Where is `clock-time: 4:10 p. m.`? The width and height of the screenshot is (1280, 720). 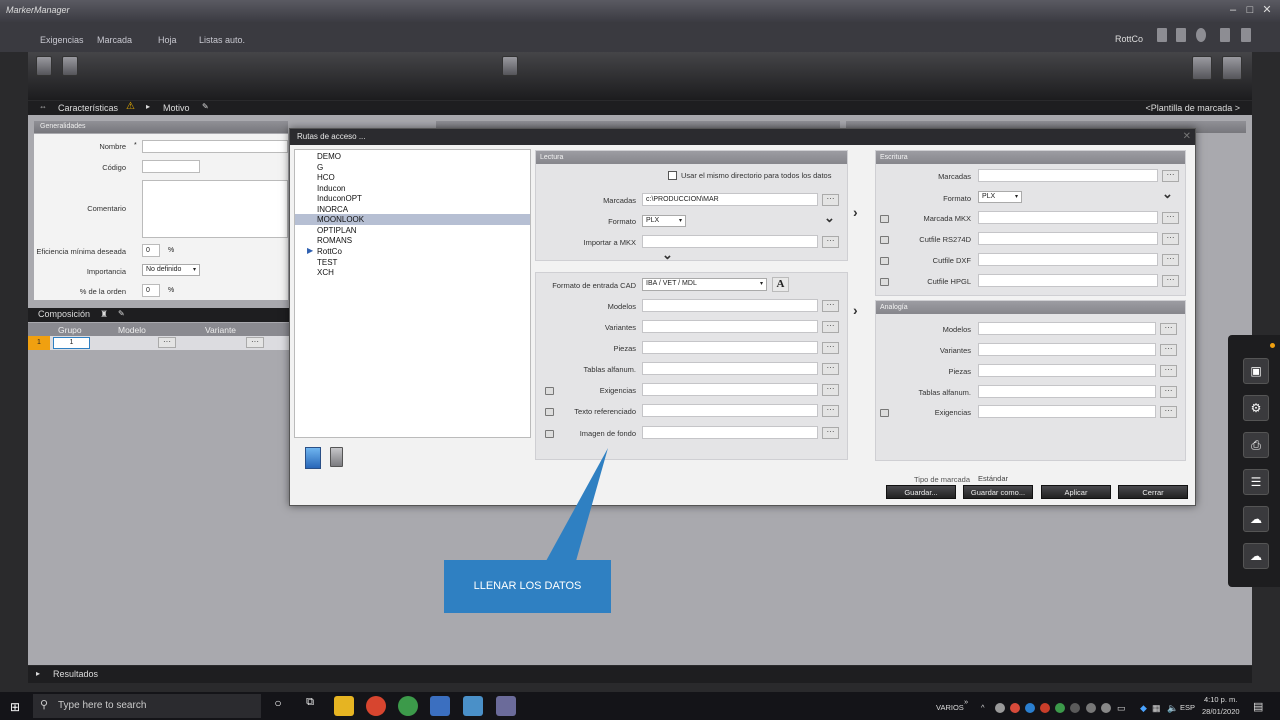
clock-time: 4:10 p. m. is located at coordinates (1220, 699).